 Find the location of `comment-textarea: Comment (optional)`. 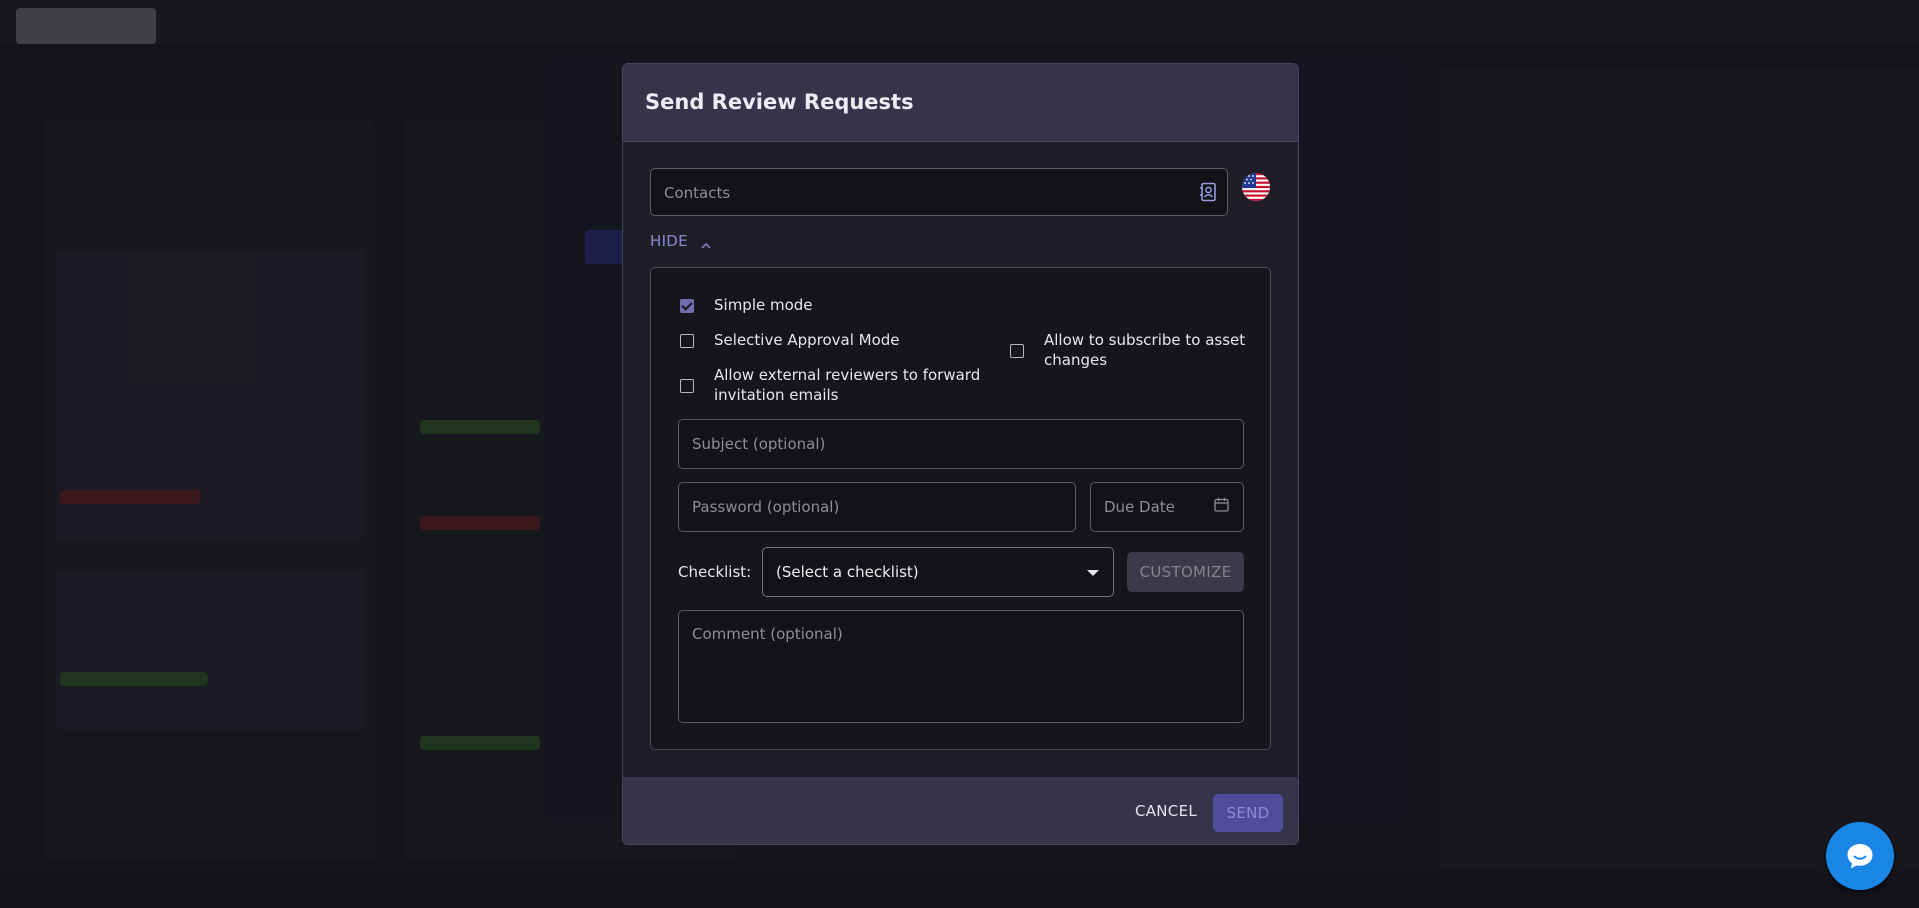

comment-textarea: Comment (optional) is located at coordinates (961, 666).